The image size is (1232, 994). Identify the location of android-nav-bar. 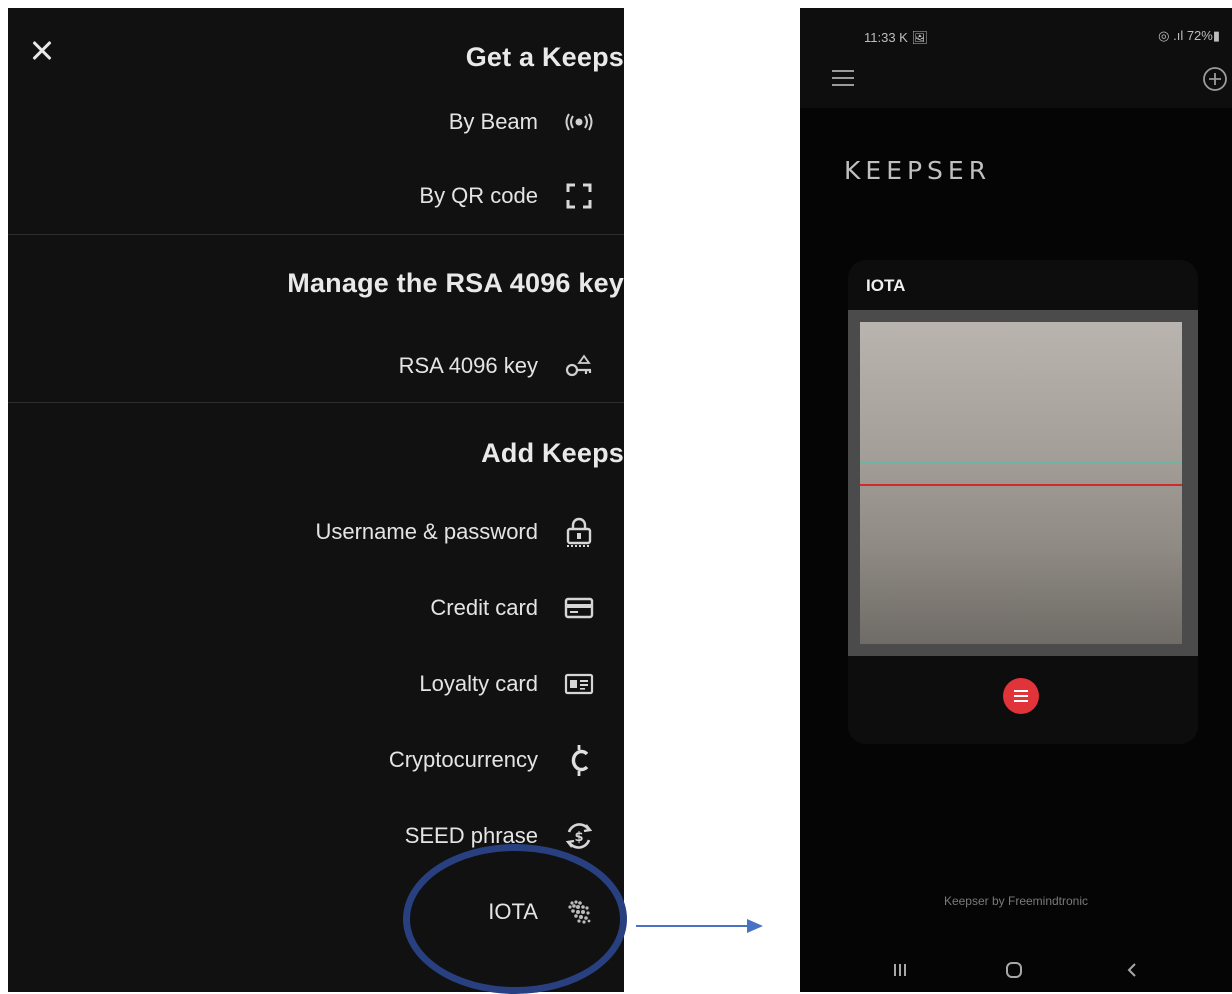
(1016, 970).